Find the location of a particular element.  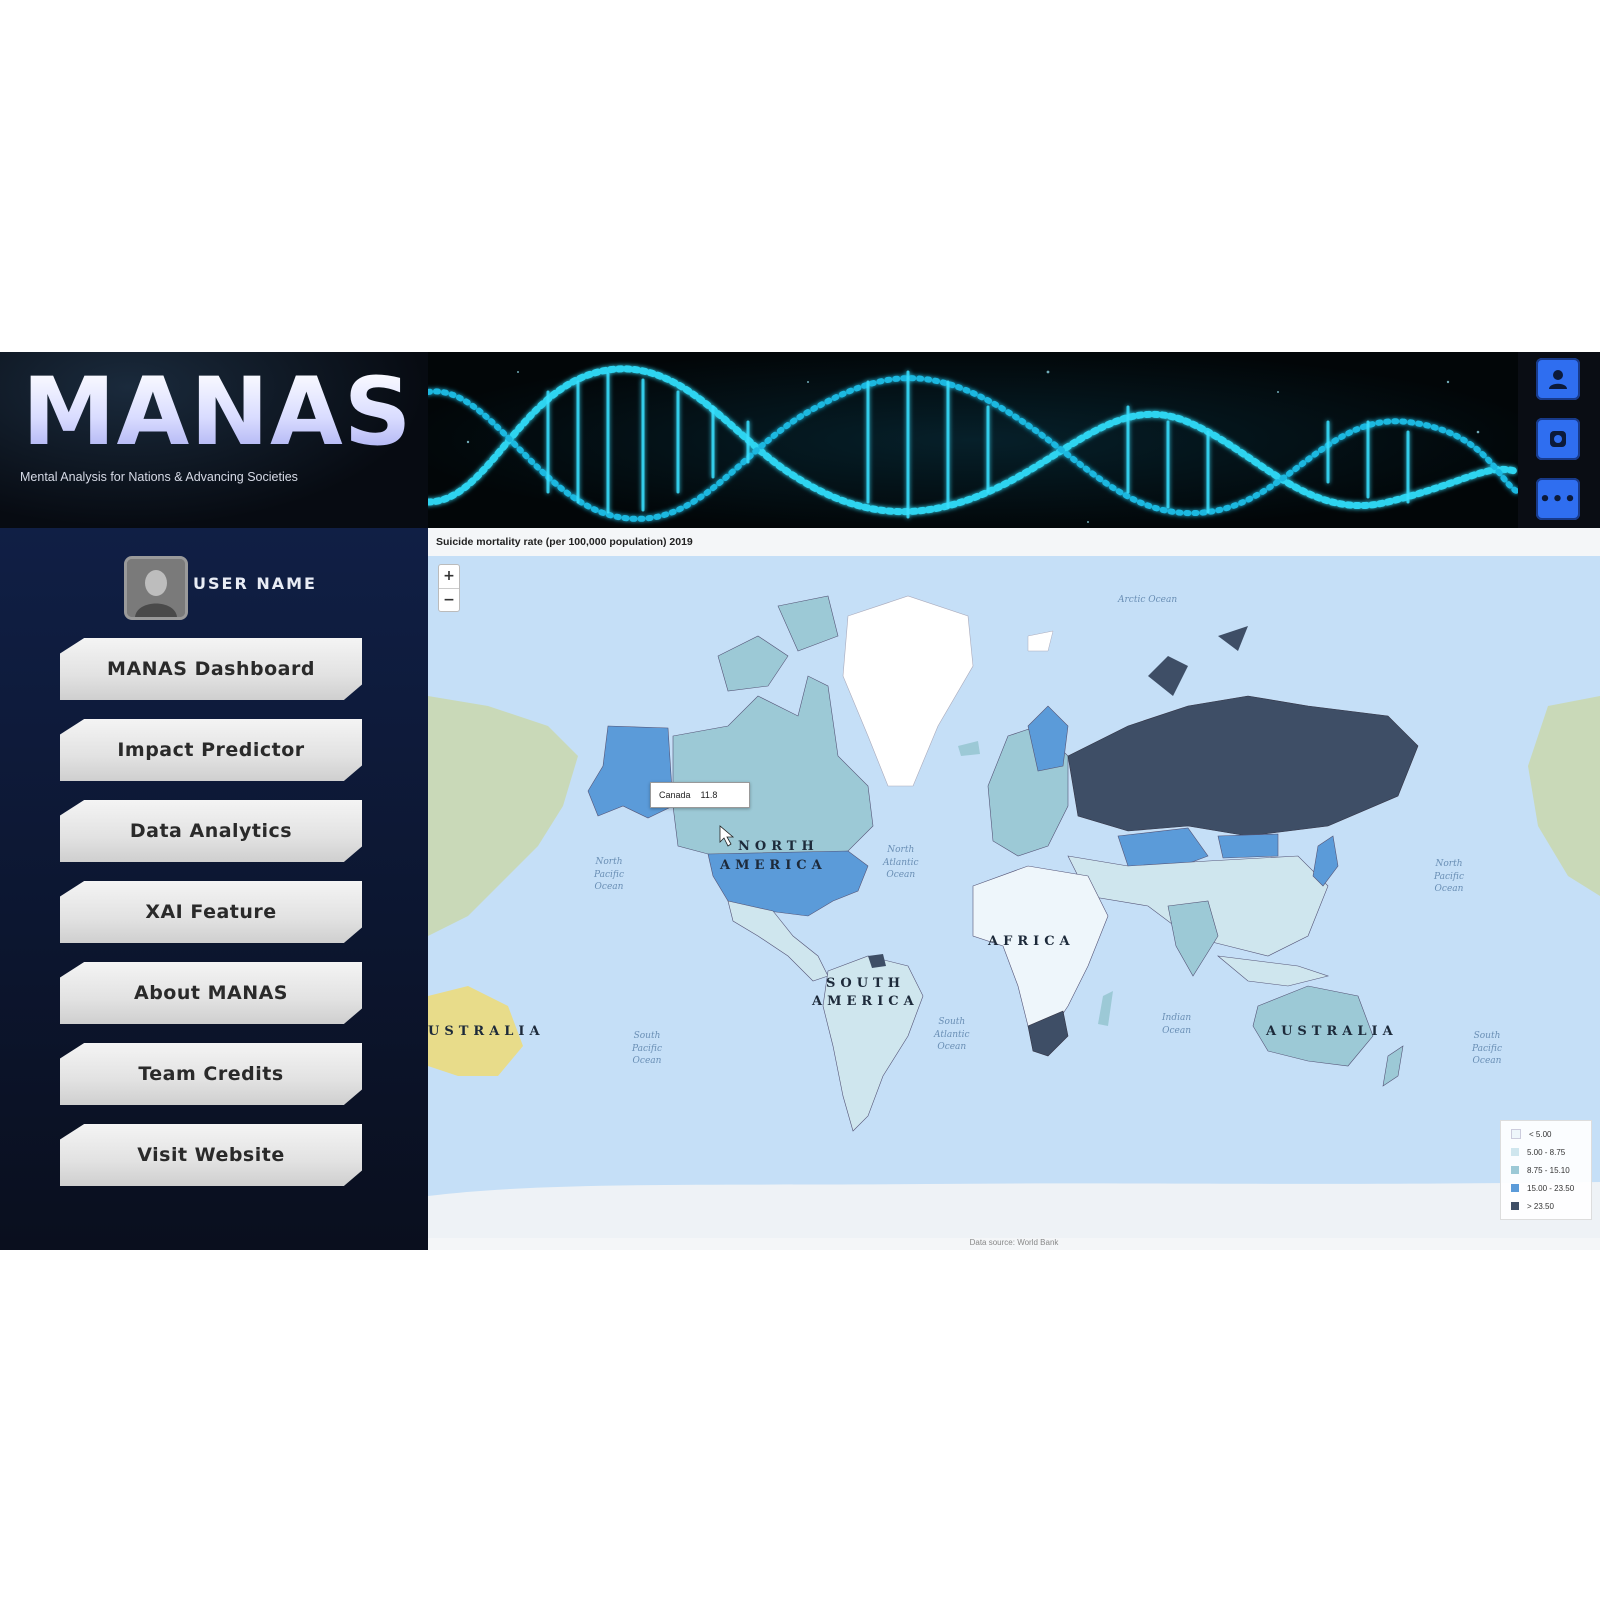

nav-data-analytics: Data Analytics is located at coordinates (211, 831).